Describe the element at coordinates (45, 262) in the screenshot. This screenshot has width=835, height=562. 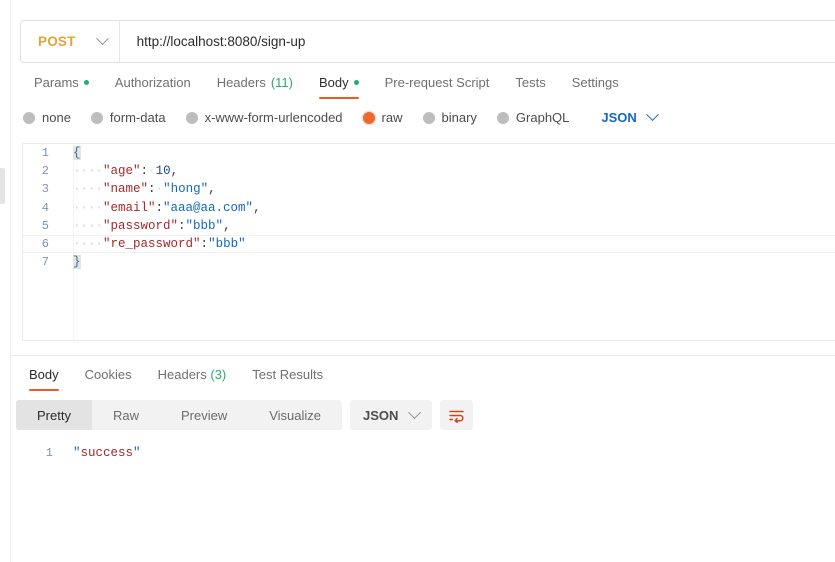
I see `editor-line-number: 7` at that location.